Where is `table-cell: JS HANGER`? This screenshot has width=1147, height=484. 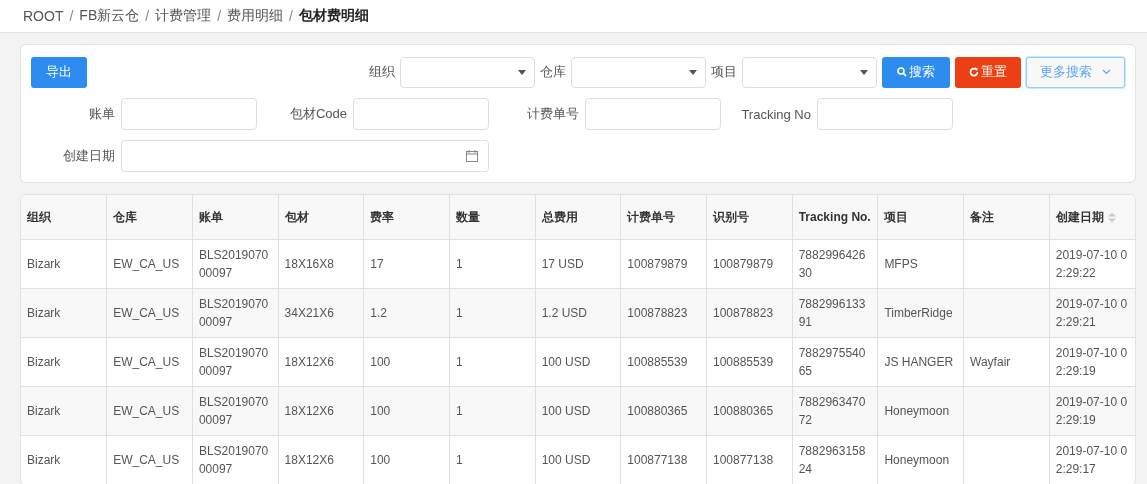
table-cell: JS HANGER is located at coordinates (919, 362).